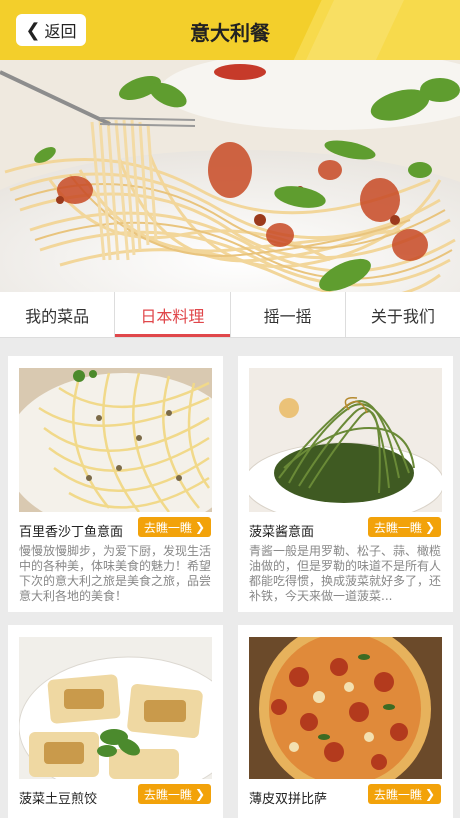 This screenshot has width=460, height=818. I want to click on tab-about-us: 关于我们, so click(403, 314).